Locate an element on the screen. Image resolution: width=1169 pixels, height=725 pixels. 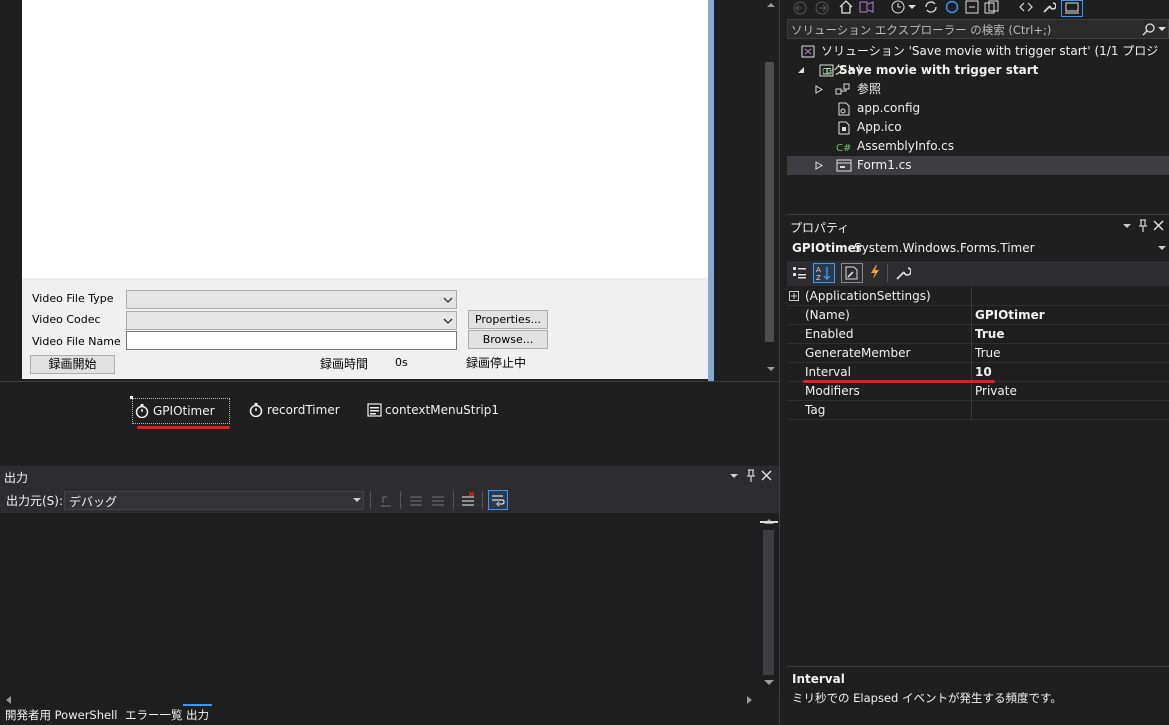
tree-item-project: C# Save movie with trigger start is located at coordinates (978, 70).